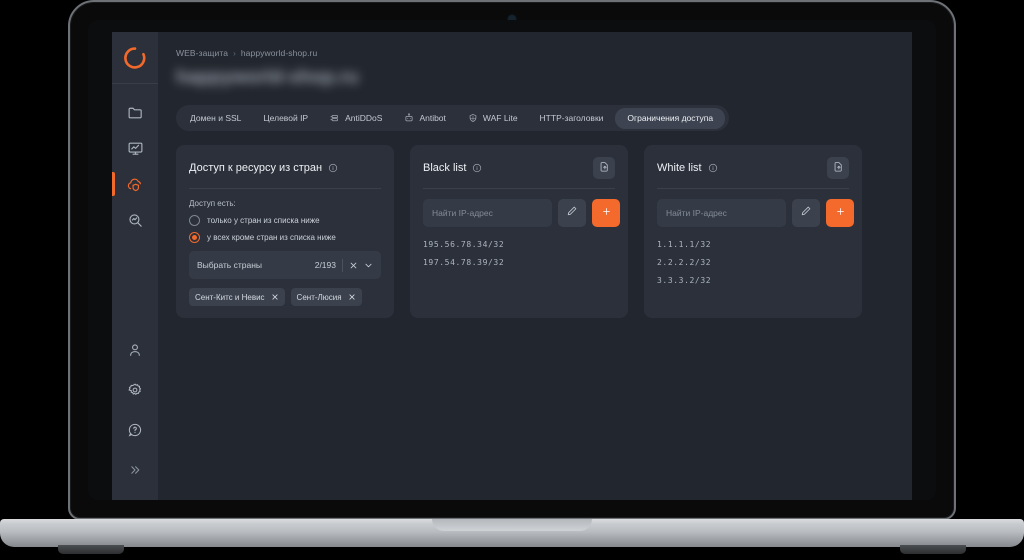  I want to click on tab-antiddos: AntiDDoS, so click(356, 118).